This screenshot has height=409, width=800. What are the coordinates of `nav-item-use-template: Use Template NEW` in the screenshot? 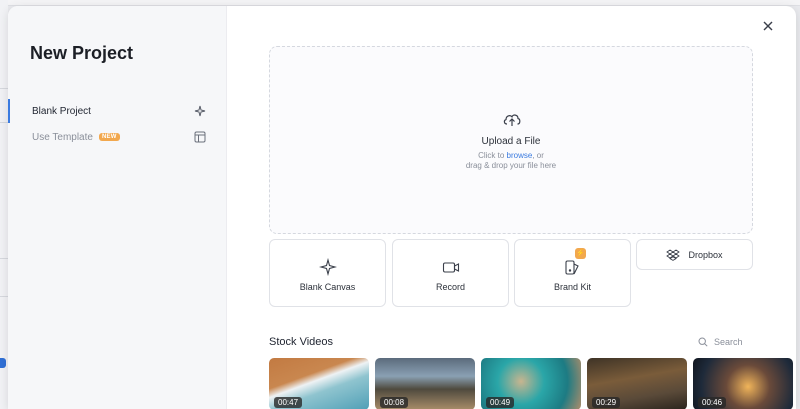 It's located at (117, 137).